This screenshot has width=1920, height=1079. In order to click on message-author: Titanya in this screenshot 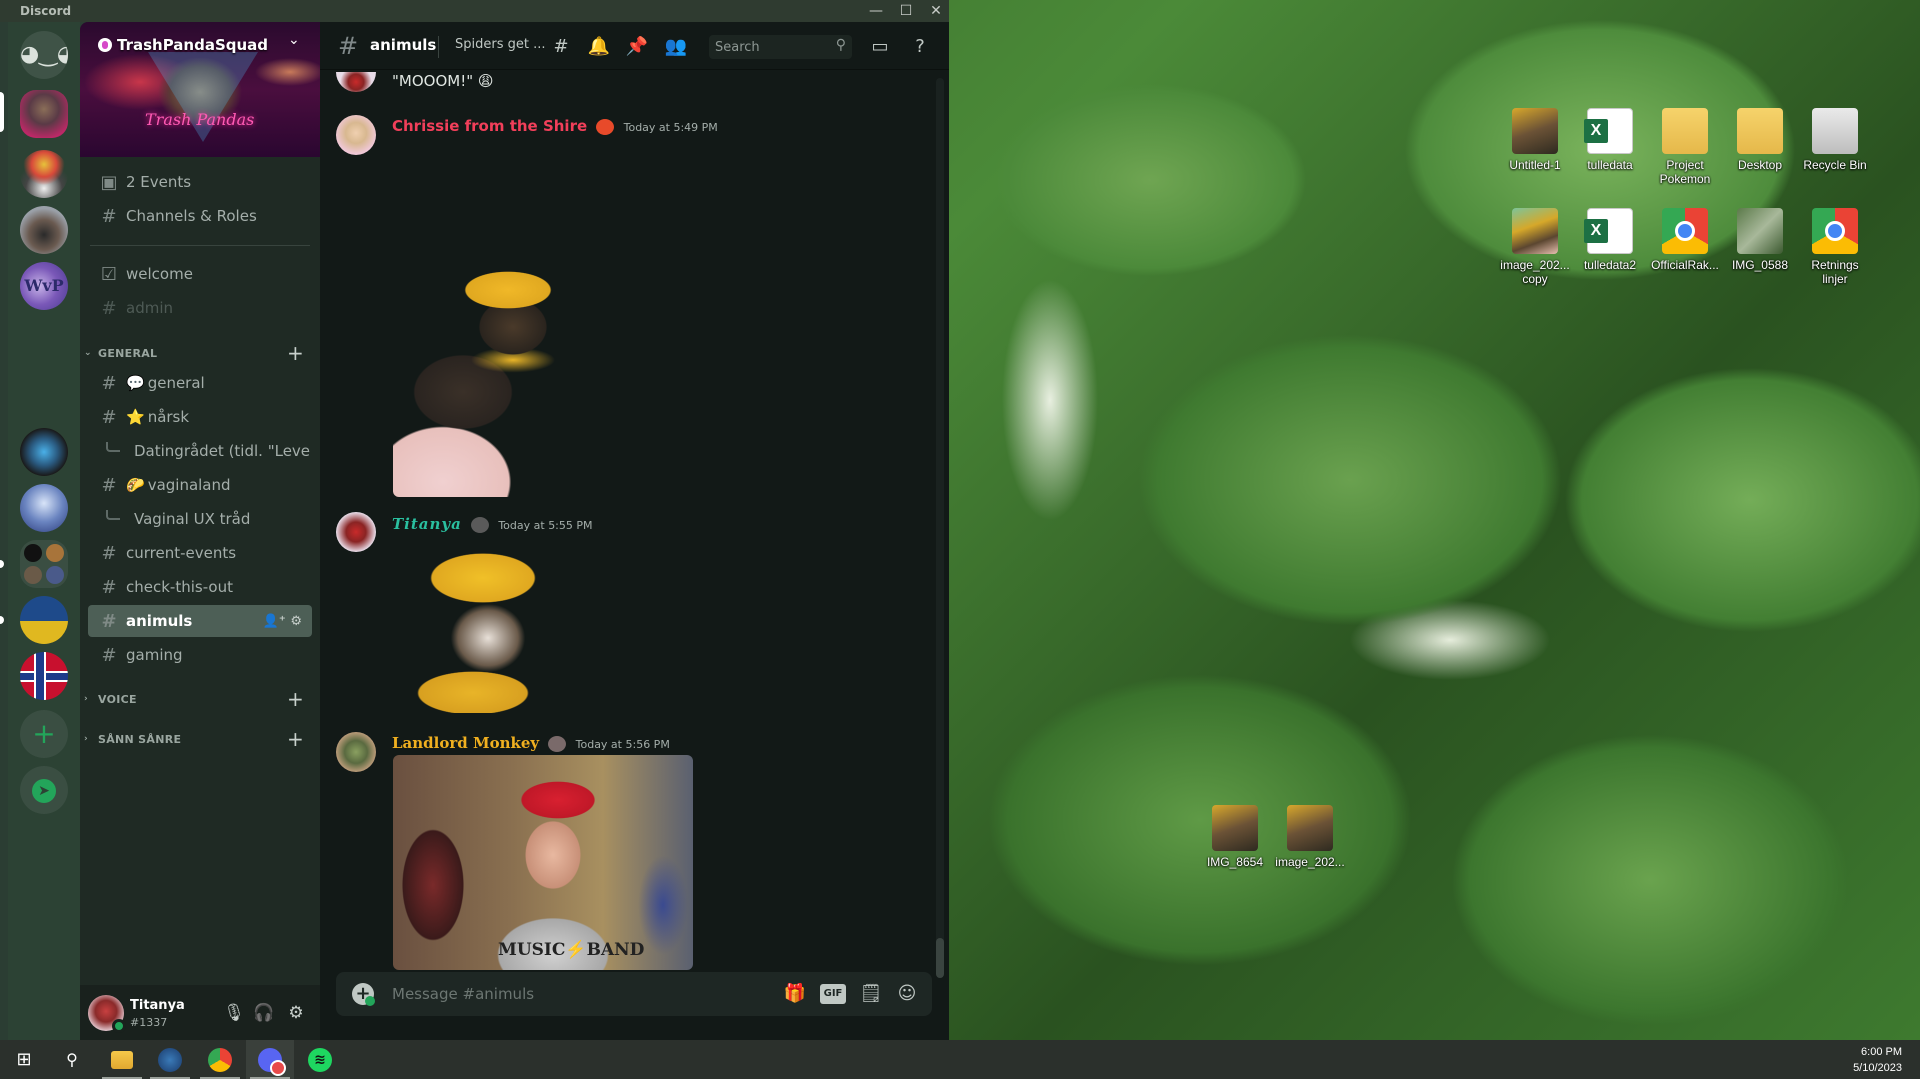, I will do `click(427, 524)`.